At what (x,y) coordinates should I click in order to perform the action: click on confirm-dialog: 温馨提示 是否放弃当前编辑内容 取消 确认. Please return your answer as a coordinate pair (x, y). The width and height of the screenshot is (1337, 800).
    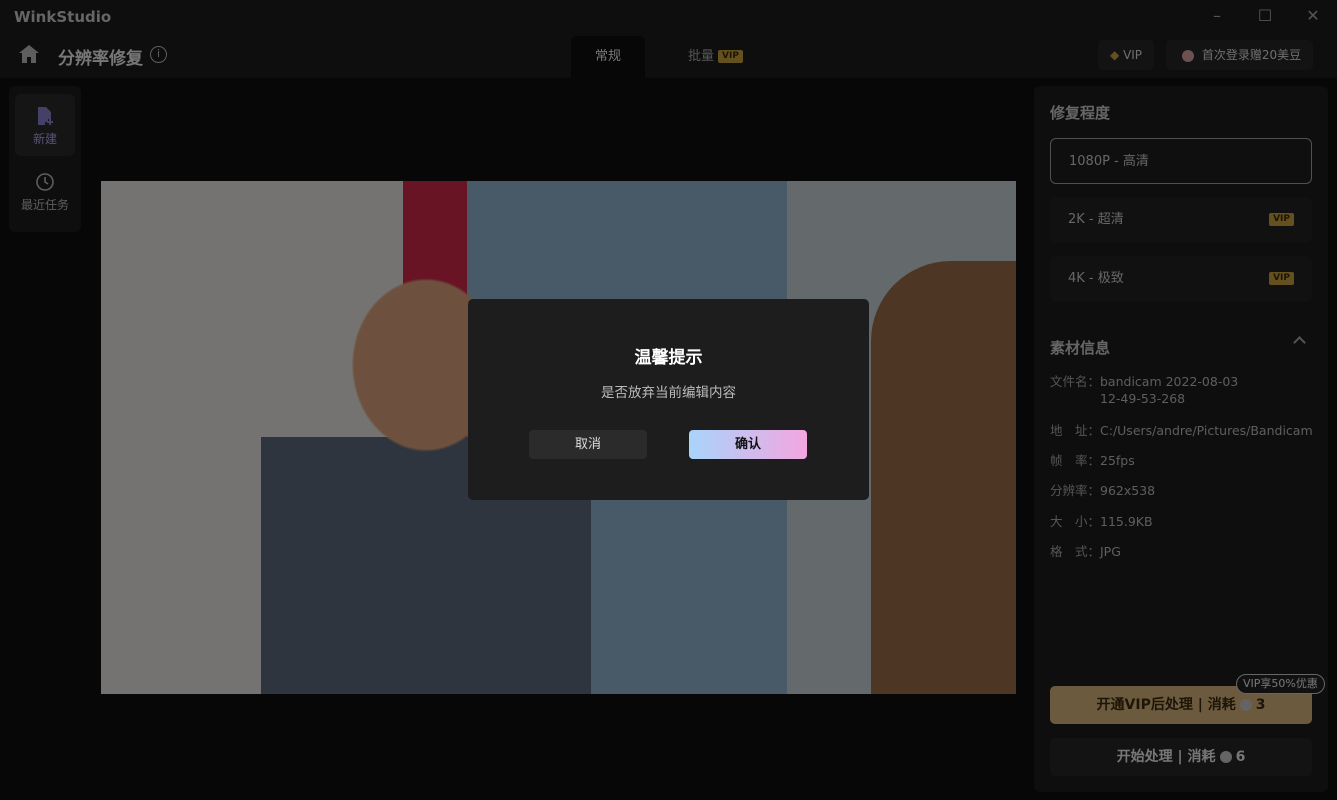
    Looking at the image, I should click on (668, 399).